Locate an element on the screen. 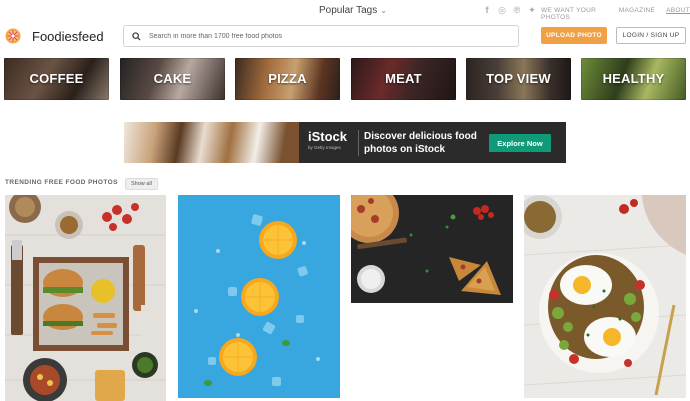  top-links: WE WANT YOUR PHOTOS MAGAZINE ABOUT is located at coordinates (615, 14).